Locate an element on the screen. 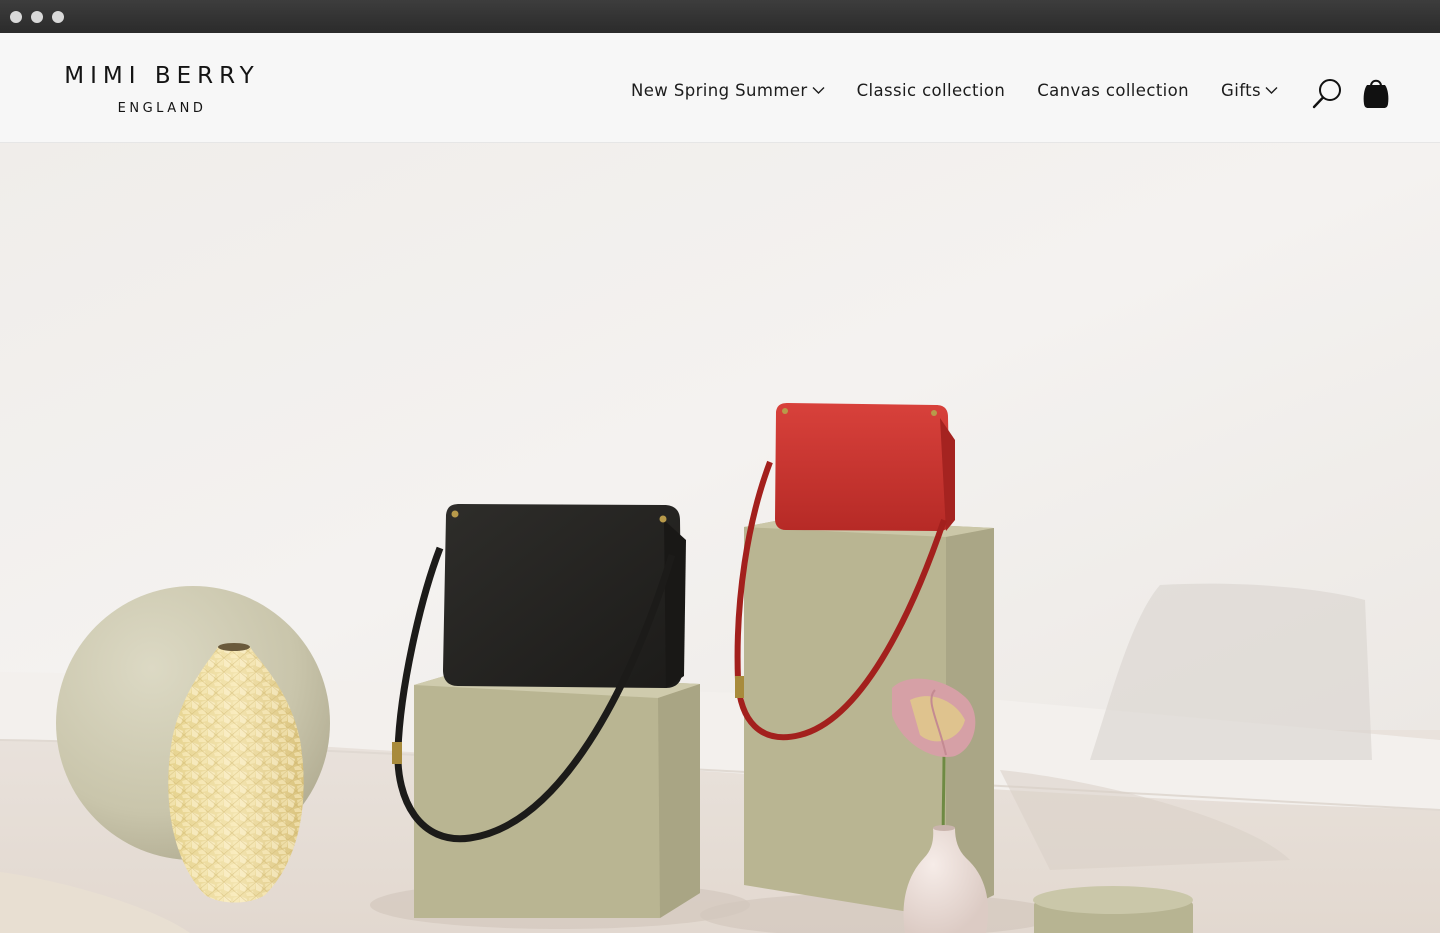  nav-item-new-spring-summer: New Spring Summer is located at coordinates (728, 90).